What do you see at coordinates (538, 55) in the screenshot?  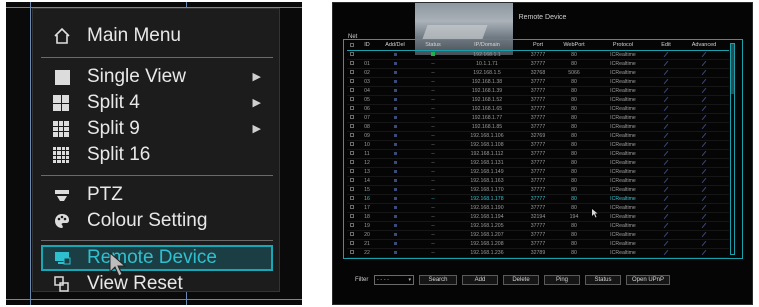 I see `table-row: 192.168.1.1 37777 80 ICRealtime` at bounding box center [538, 55].